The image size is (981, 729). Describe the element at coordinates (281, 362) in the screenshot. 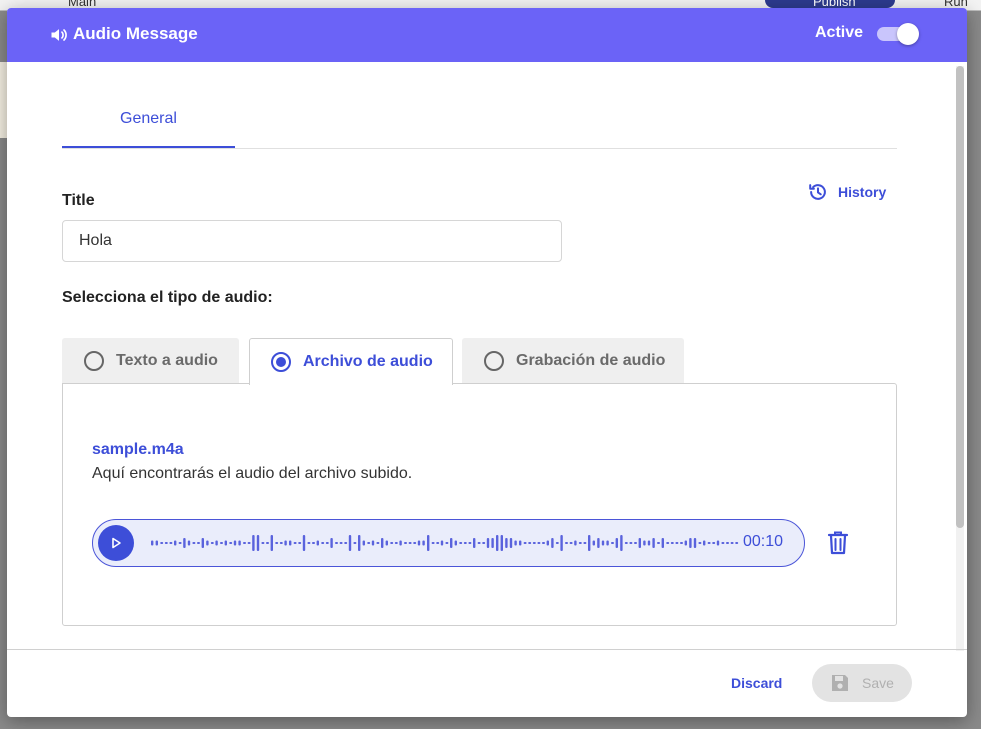

I see `radio-archivo-de-audio` at that location.